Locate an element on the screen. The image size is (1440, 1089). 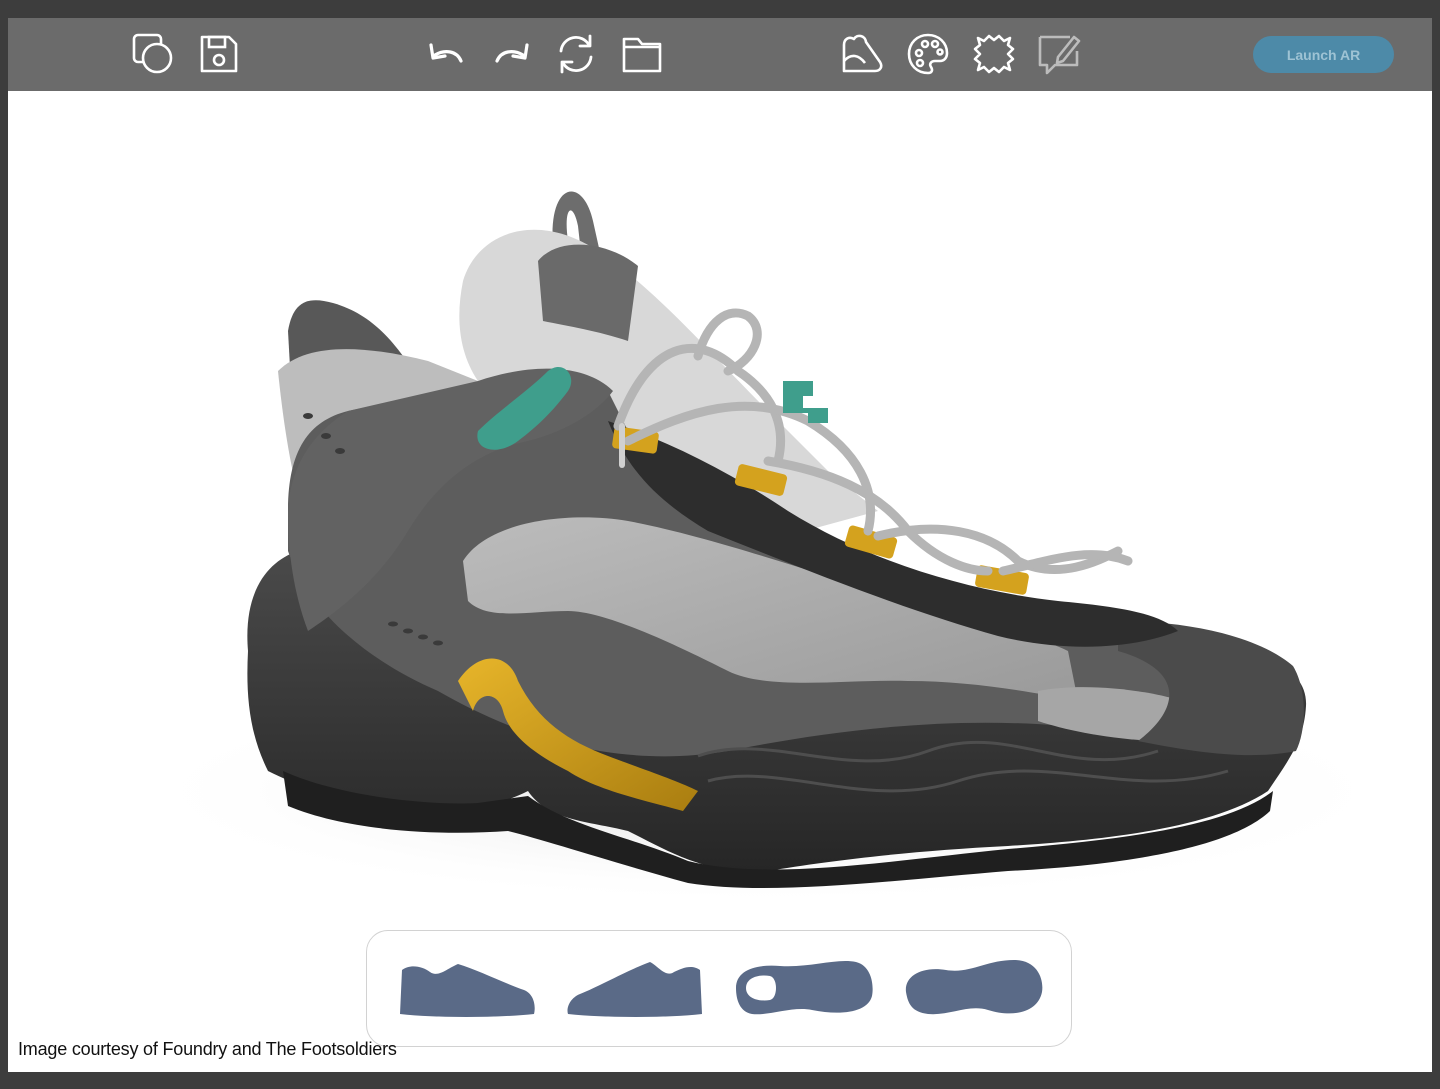
palette-button is located at coordinates (928, 54).